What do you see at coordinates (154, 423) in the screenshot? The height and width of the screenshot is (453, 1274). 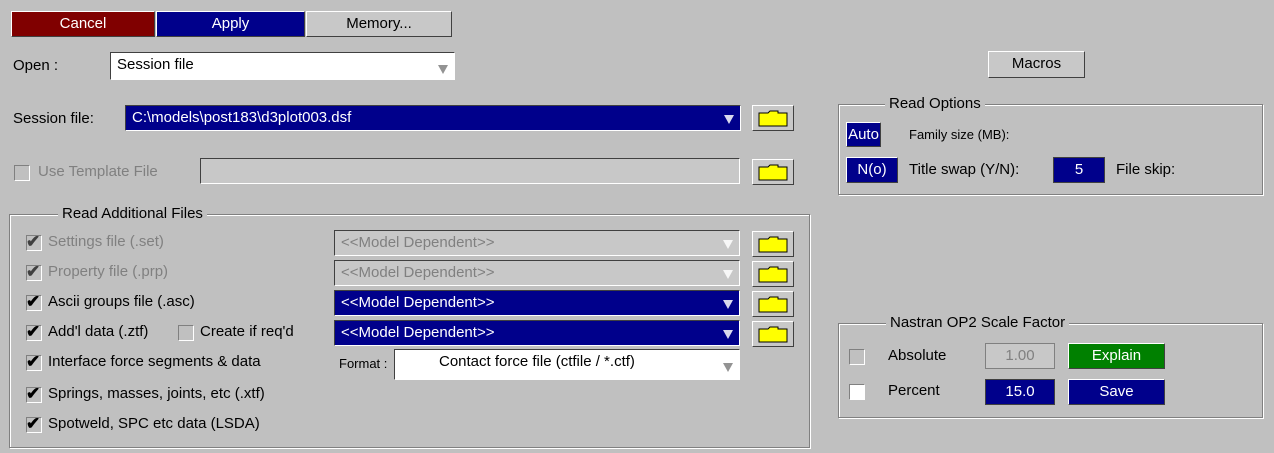 I see `spotweld-label: Spotweld, SPC etc data (LSDA)` at bounding box center [154, 423].